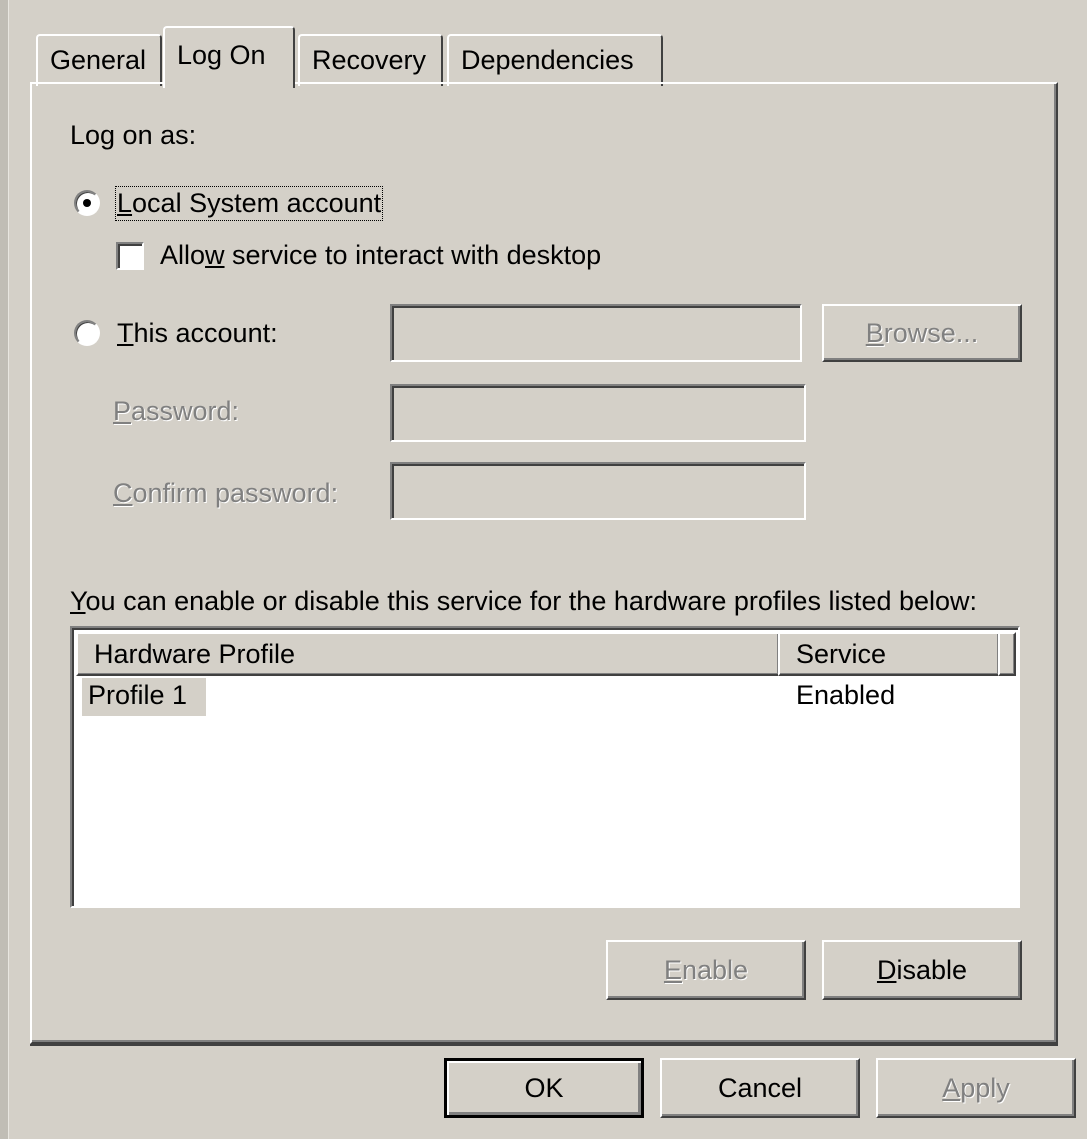 Image resolution: width=1087 pixels, height=1139 pixels. Describe the element at coordinates (125, 333) in the screenshot. I see `this-account-mnemonic: T` at that location.